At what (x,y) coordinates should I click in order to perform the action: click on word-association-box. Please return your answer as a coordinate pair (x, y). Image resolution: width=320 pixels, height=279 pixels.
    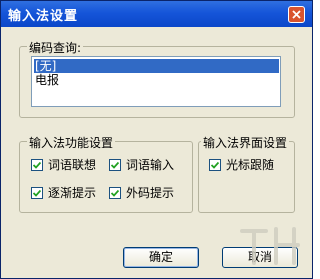
    Looking at the image, I should click on (37, 164).